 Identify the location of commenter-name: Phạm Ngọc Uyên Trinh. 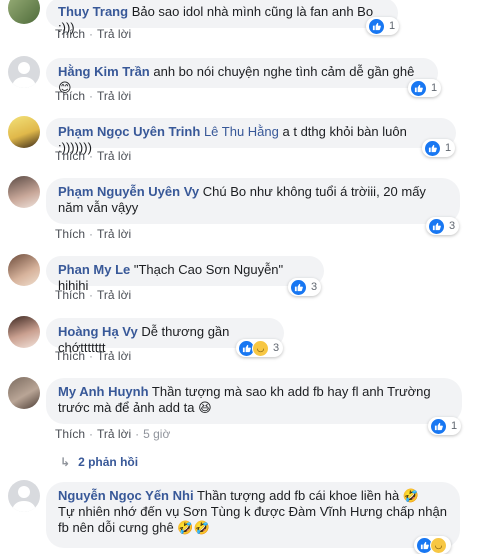
(129, 131).